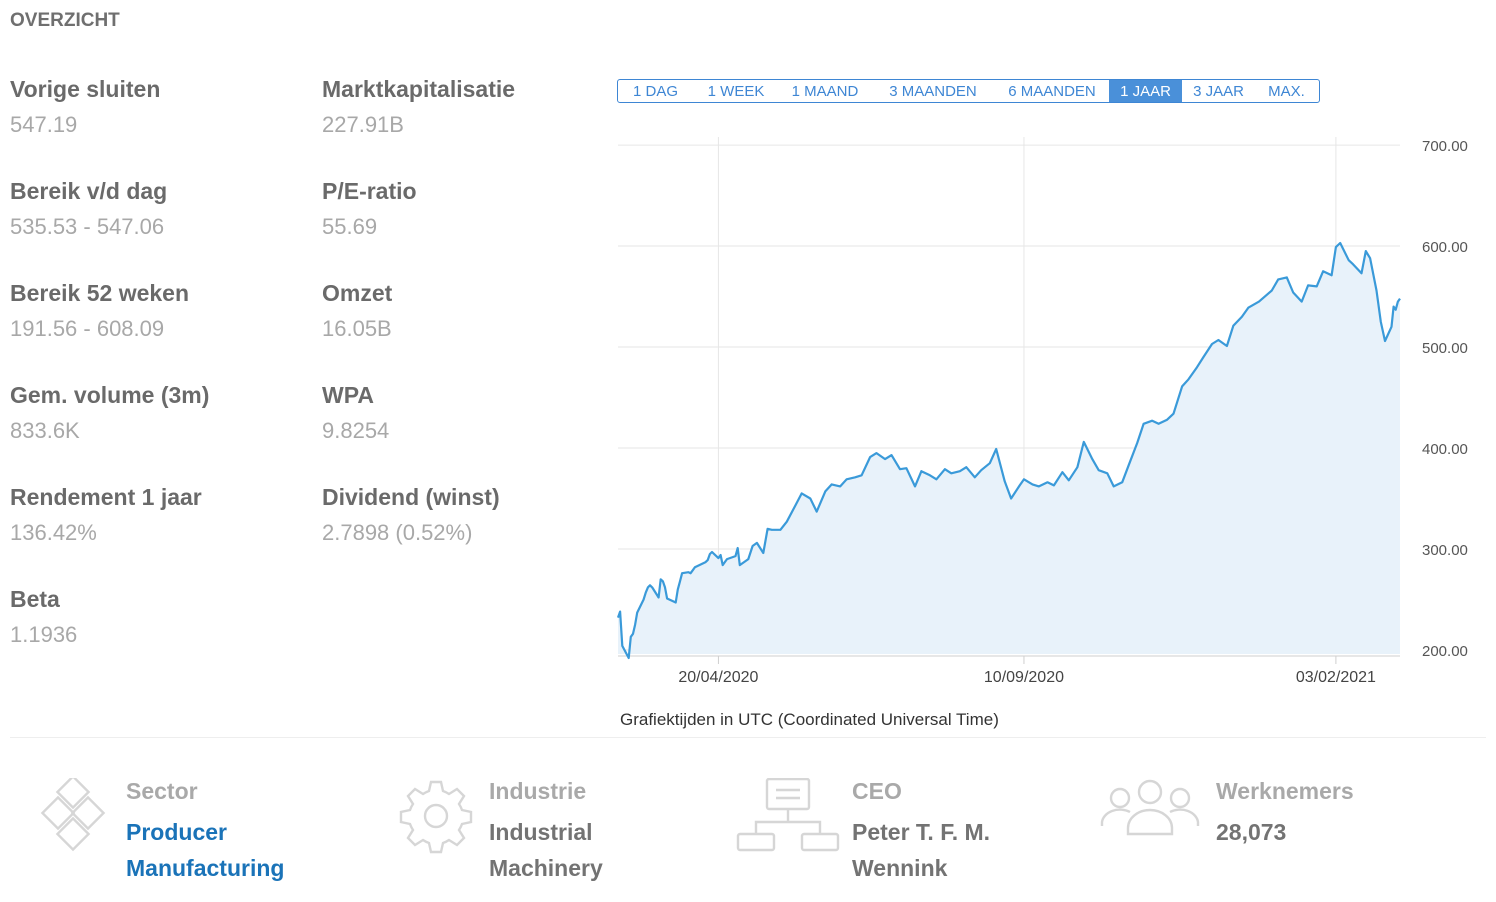  Describe the element at coordinates (1445, 449) in the screenshot. I see `y-tick-label: 400.00` at that location.